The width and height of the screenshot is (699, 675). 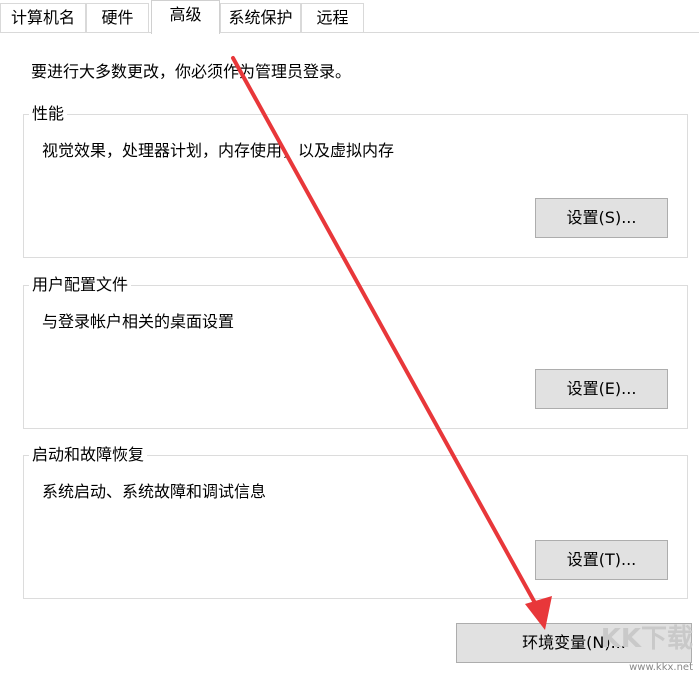 What do you see at coordinates (117, 17) in the screenshot?
I see `tab-hardware: 硬件` at bounding box center [117, 17].